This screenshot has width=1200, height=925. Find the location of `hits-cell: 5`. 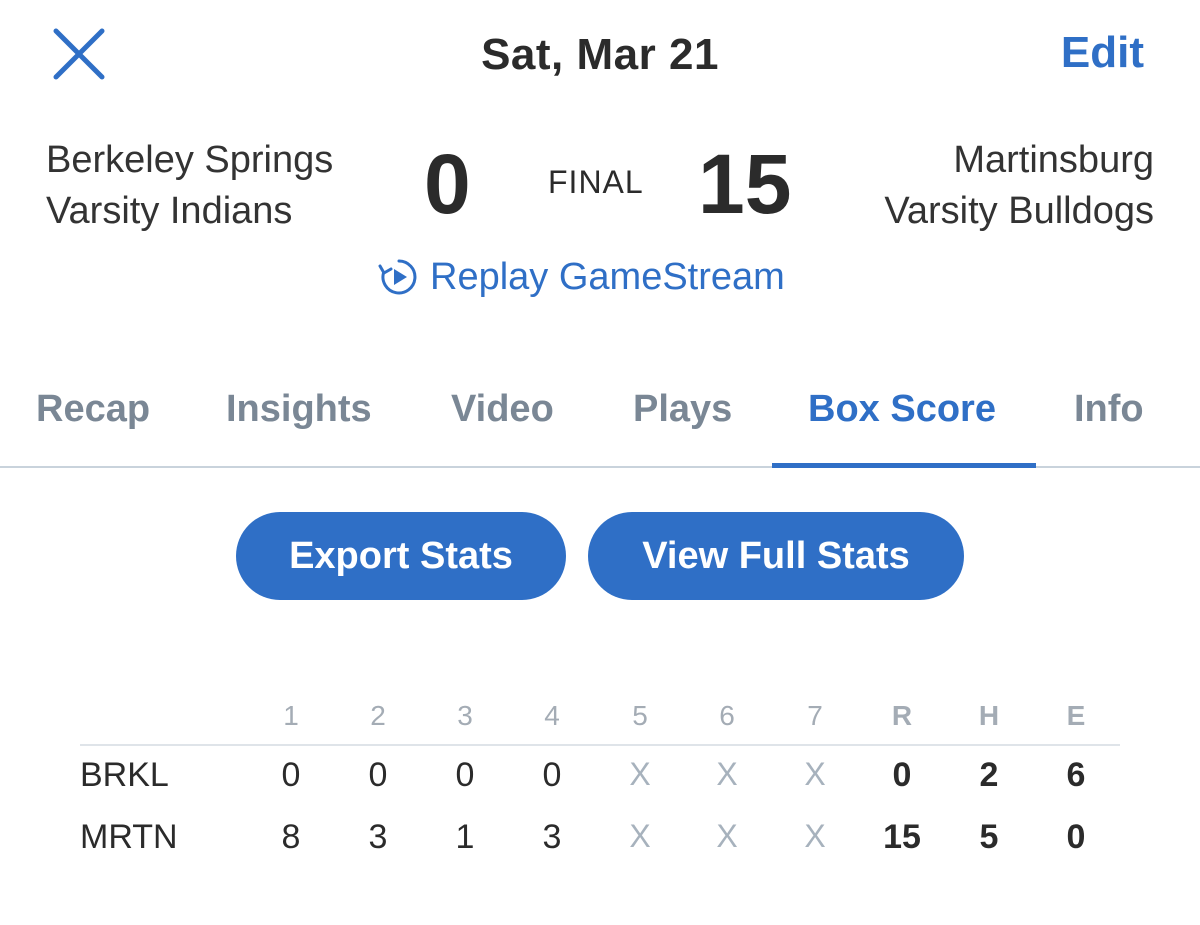

hits-cell: 5 is located at coordinates (989, 837).